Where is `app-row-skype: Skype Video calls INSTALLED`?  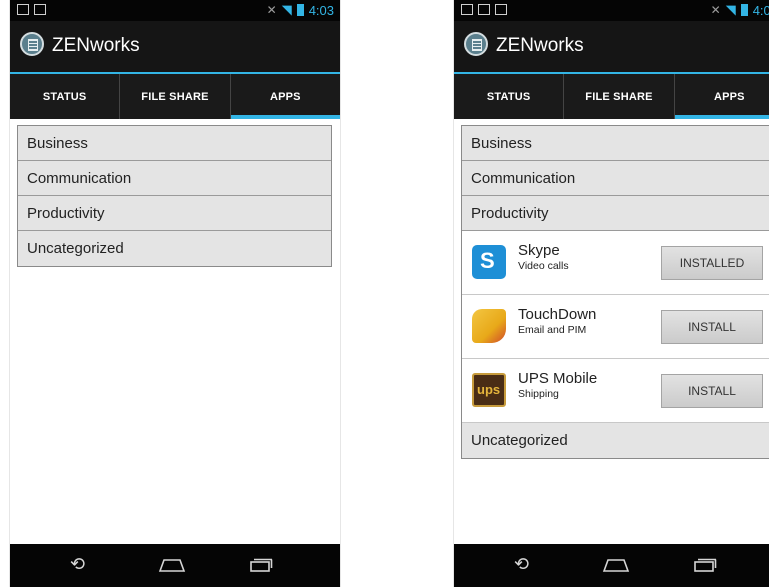
app-row-skype: Skype Video calls INSTALLED is located at coordinates (615, 263).